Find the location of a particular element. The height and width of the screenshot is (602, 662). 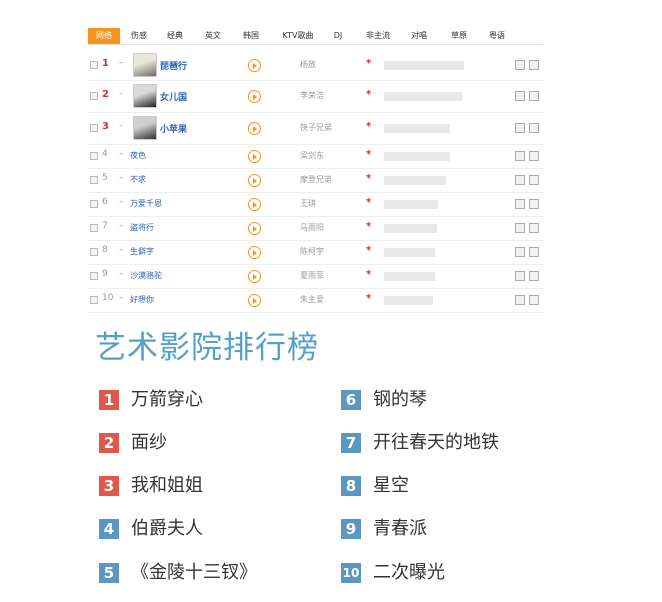

movie-title: 青春派 is located at coordinates (400, 529).